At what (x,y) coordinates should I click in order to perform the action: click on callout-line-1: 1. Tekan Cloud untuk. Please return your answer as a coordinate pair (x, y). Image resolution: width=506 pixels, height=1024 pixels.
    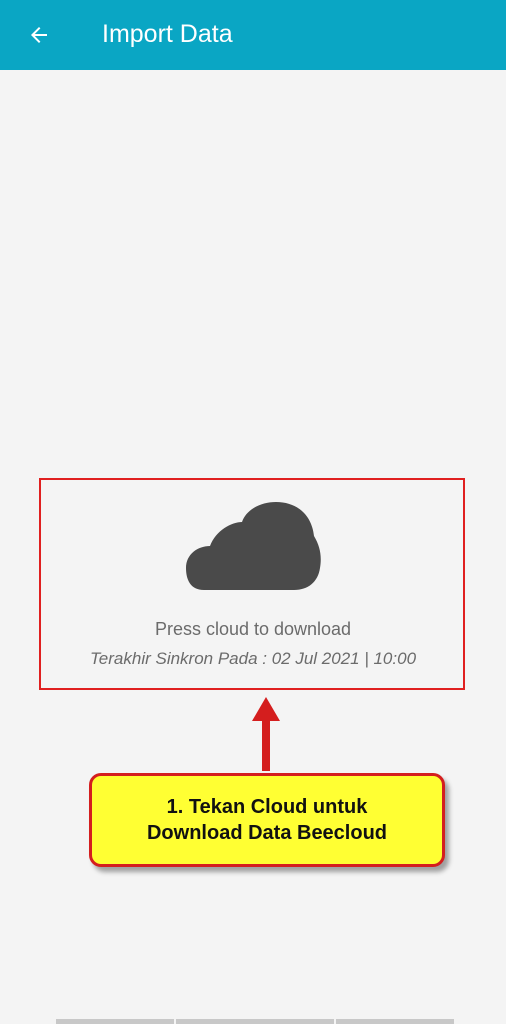
    Looking at the image, I should click on (267, 807).